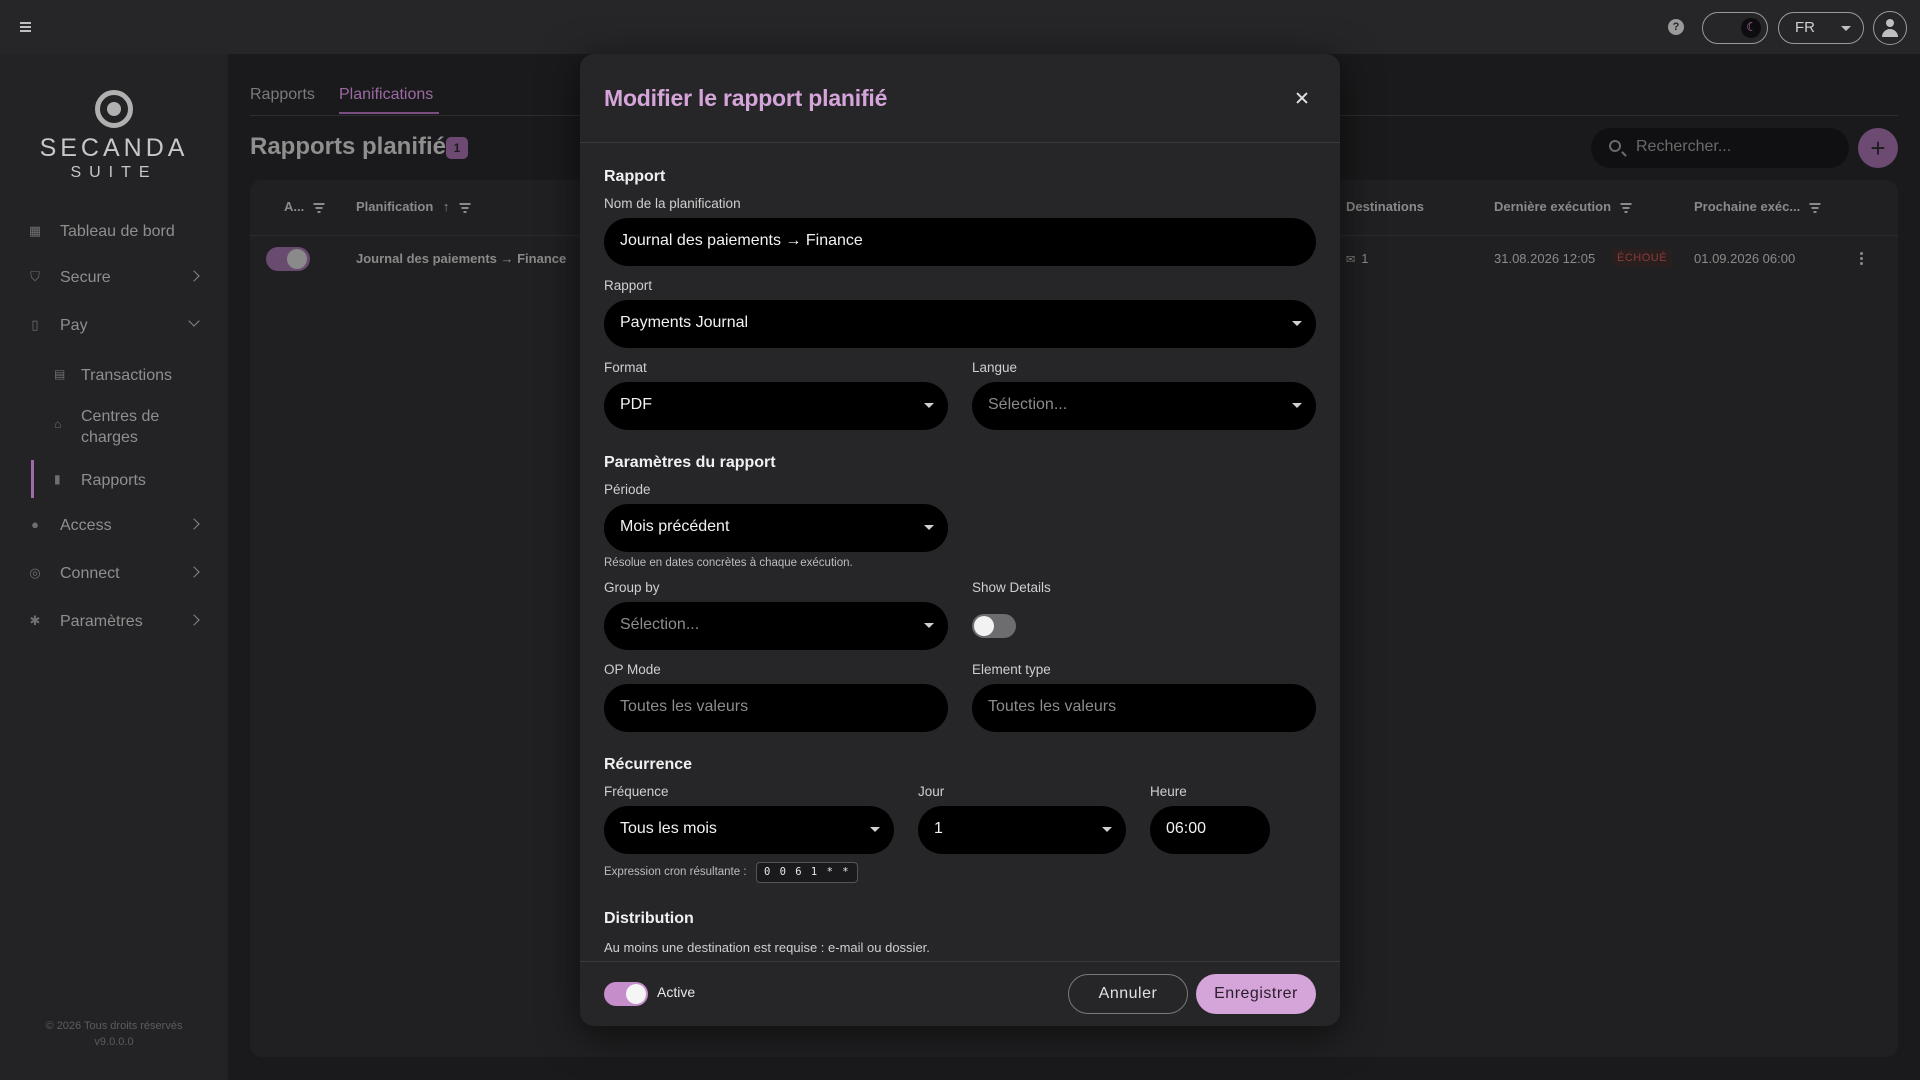  I want to click on day-select-value: 1, so click(938, 828).